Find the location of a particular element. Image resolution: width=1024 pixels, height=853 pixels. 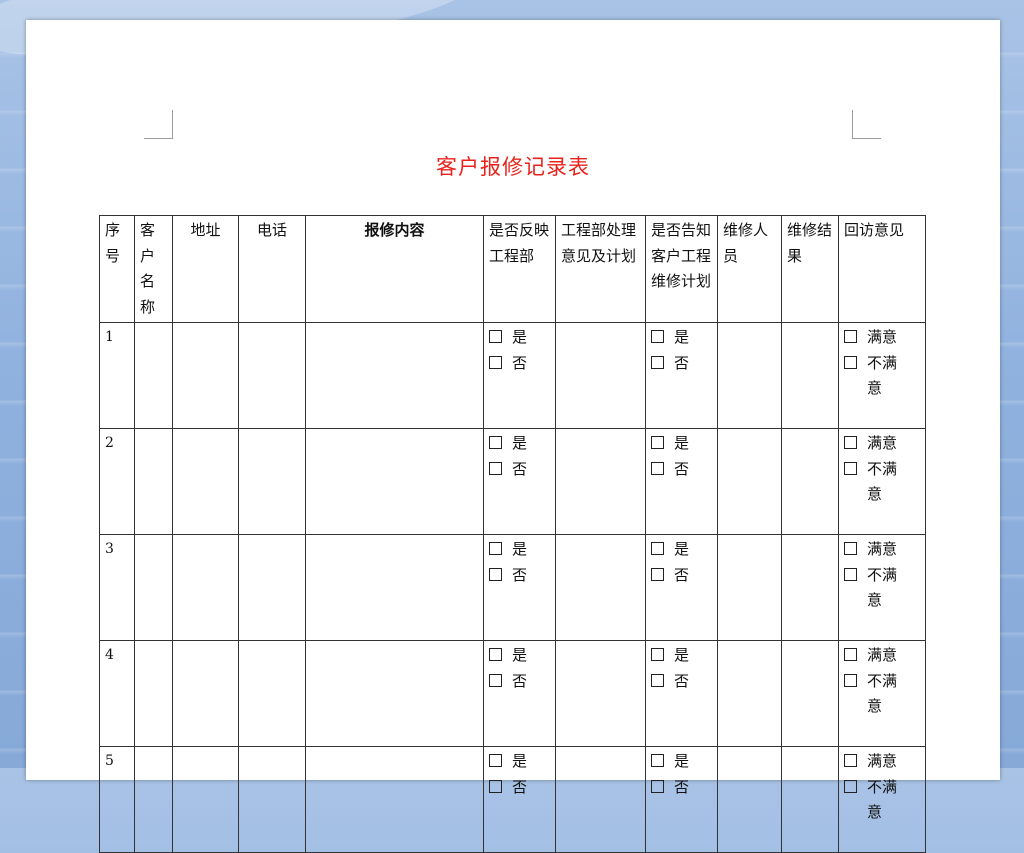

header-cell: 是否反映工程部 is located at coordinates (519, 269).